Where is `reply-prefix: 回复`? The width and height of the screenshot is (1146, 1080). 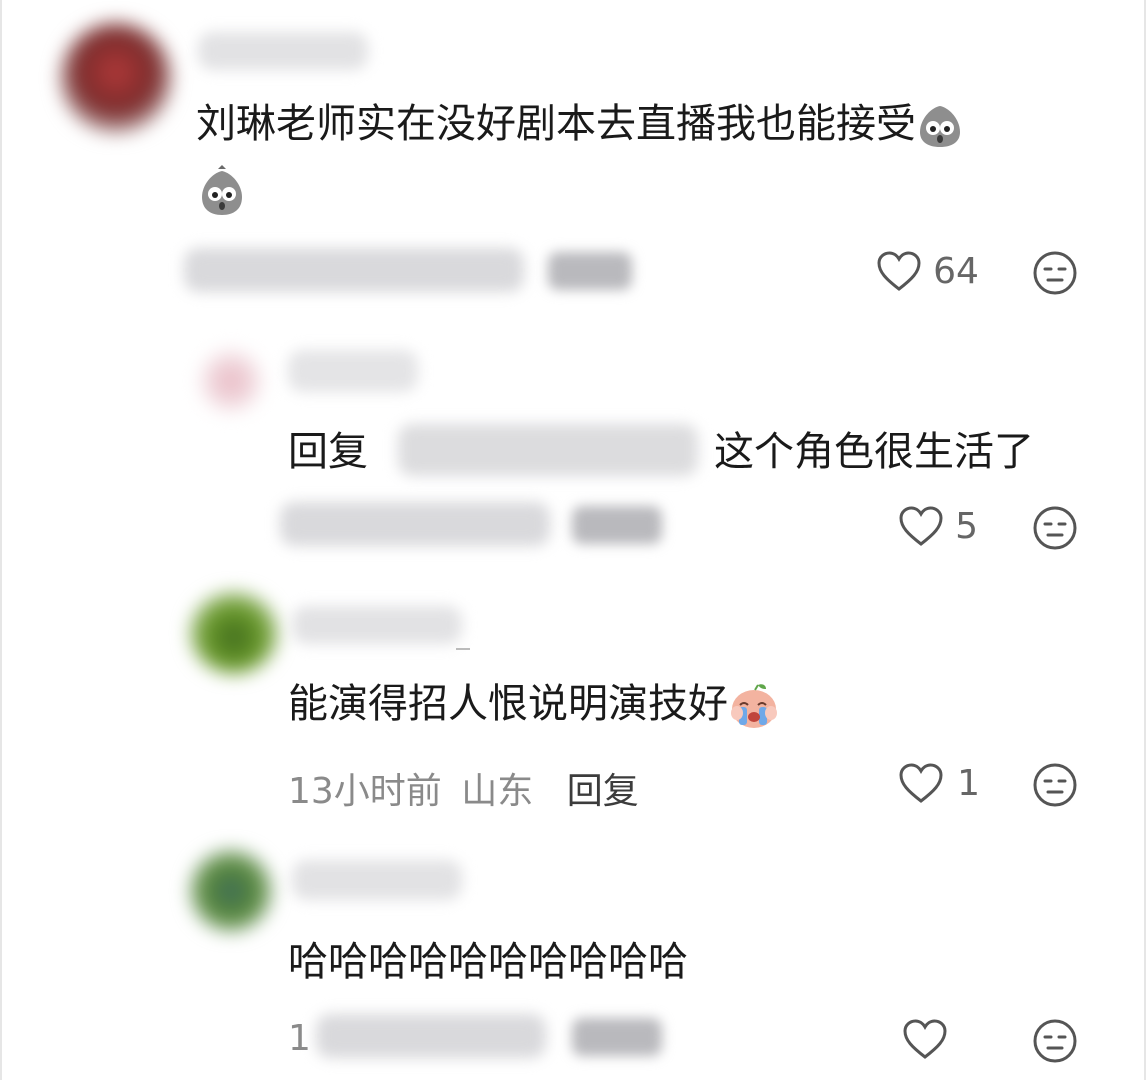 reply-prefix: 回复 is located at coordinates (328, 452).